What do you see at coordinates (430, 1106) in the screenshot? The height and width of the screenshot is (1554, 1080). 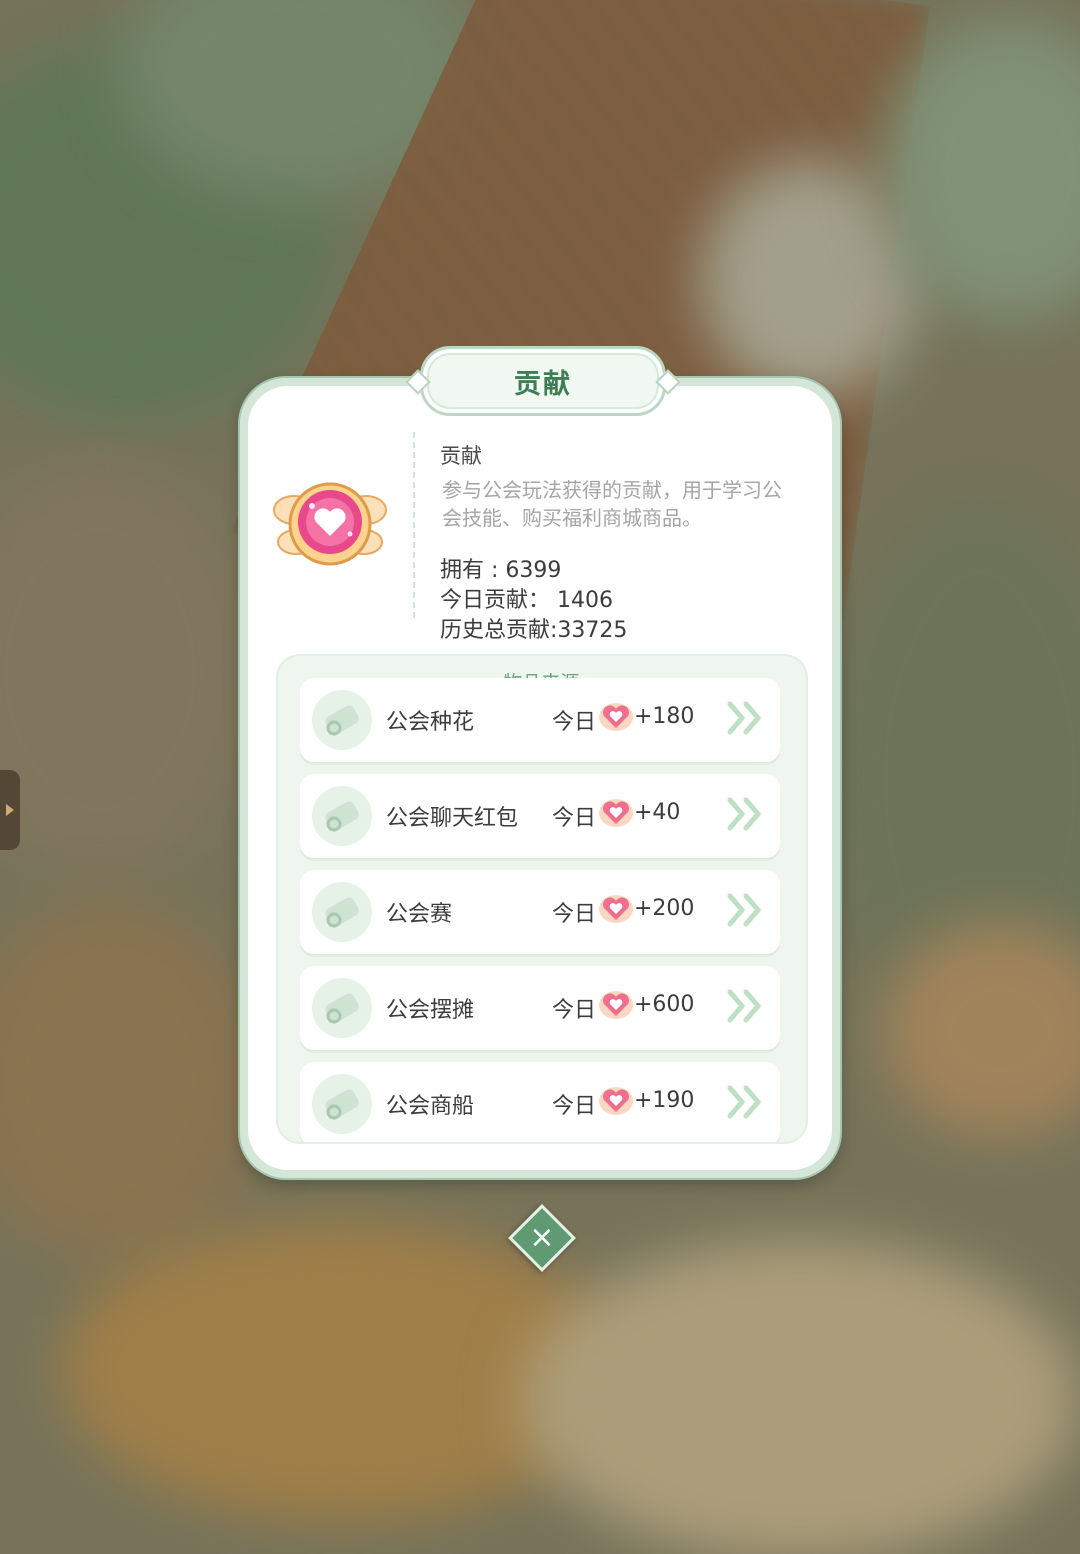 I see `source-name: 公会商船` at bounding box center [430, 1106].